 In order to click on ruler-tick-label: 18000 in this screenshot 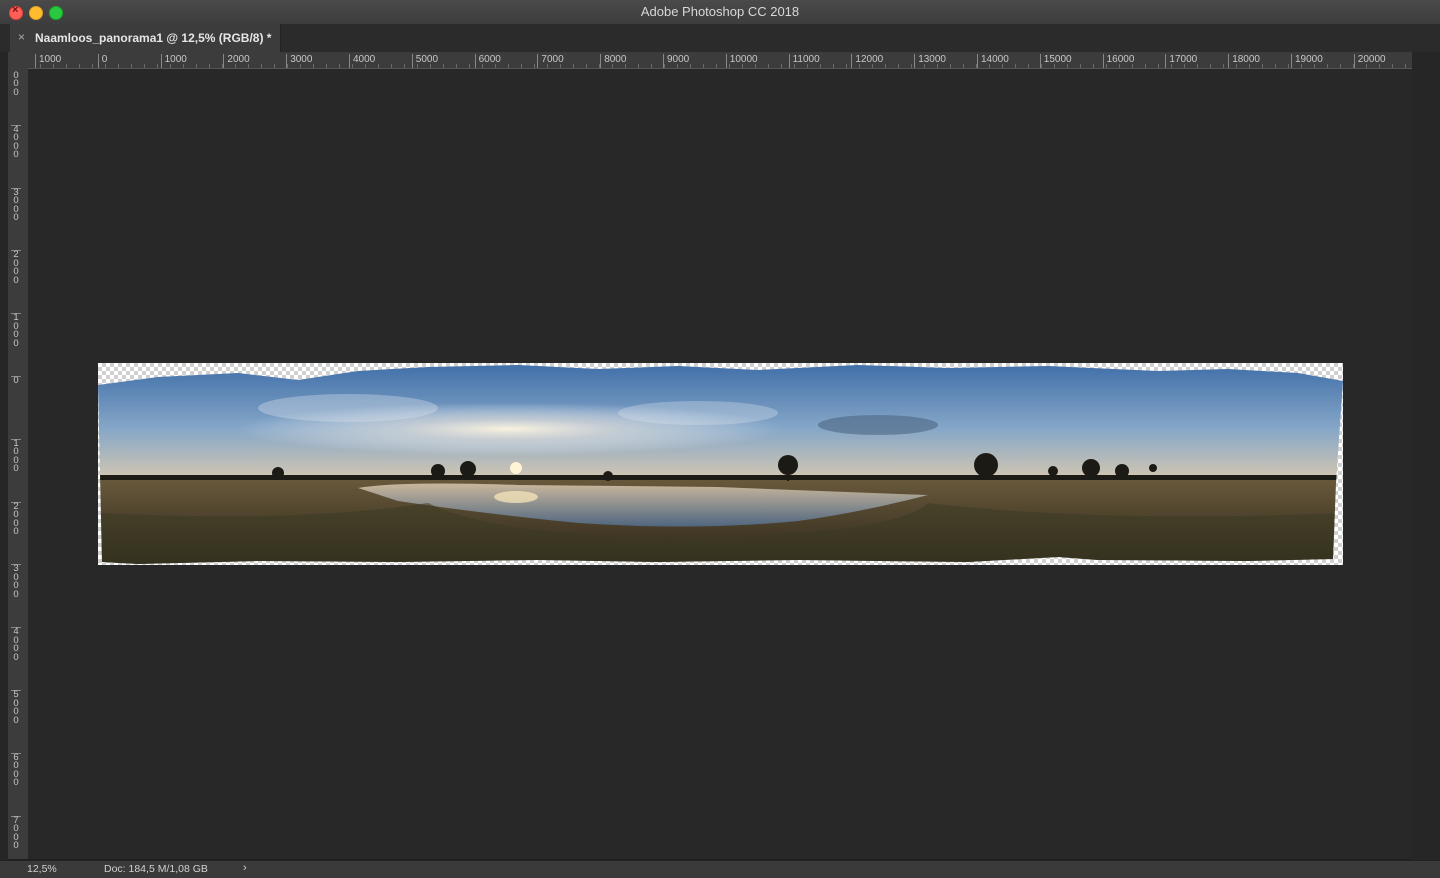, I will do `click(1244, 61)`.